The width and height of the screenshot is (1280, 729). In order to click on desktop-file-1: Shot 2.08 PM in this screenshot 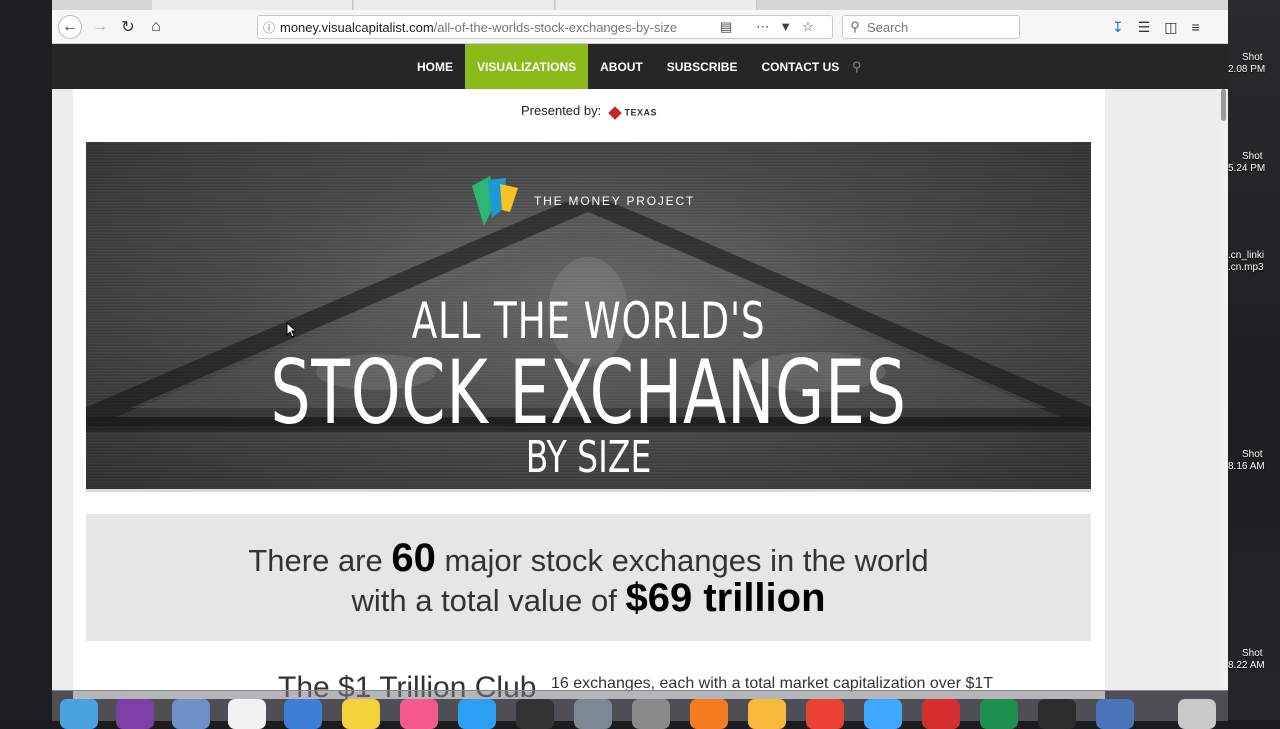, I will do `click(1254, 64)`.